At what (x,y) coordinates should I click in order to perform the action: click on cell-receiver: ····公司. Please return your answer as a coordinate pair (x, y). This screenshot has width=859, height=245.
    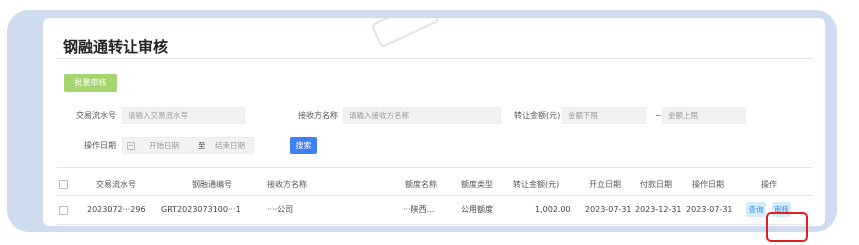
    Looking at the image, I should click on (280, 209).